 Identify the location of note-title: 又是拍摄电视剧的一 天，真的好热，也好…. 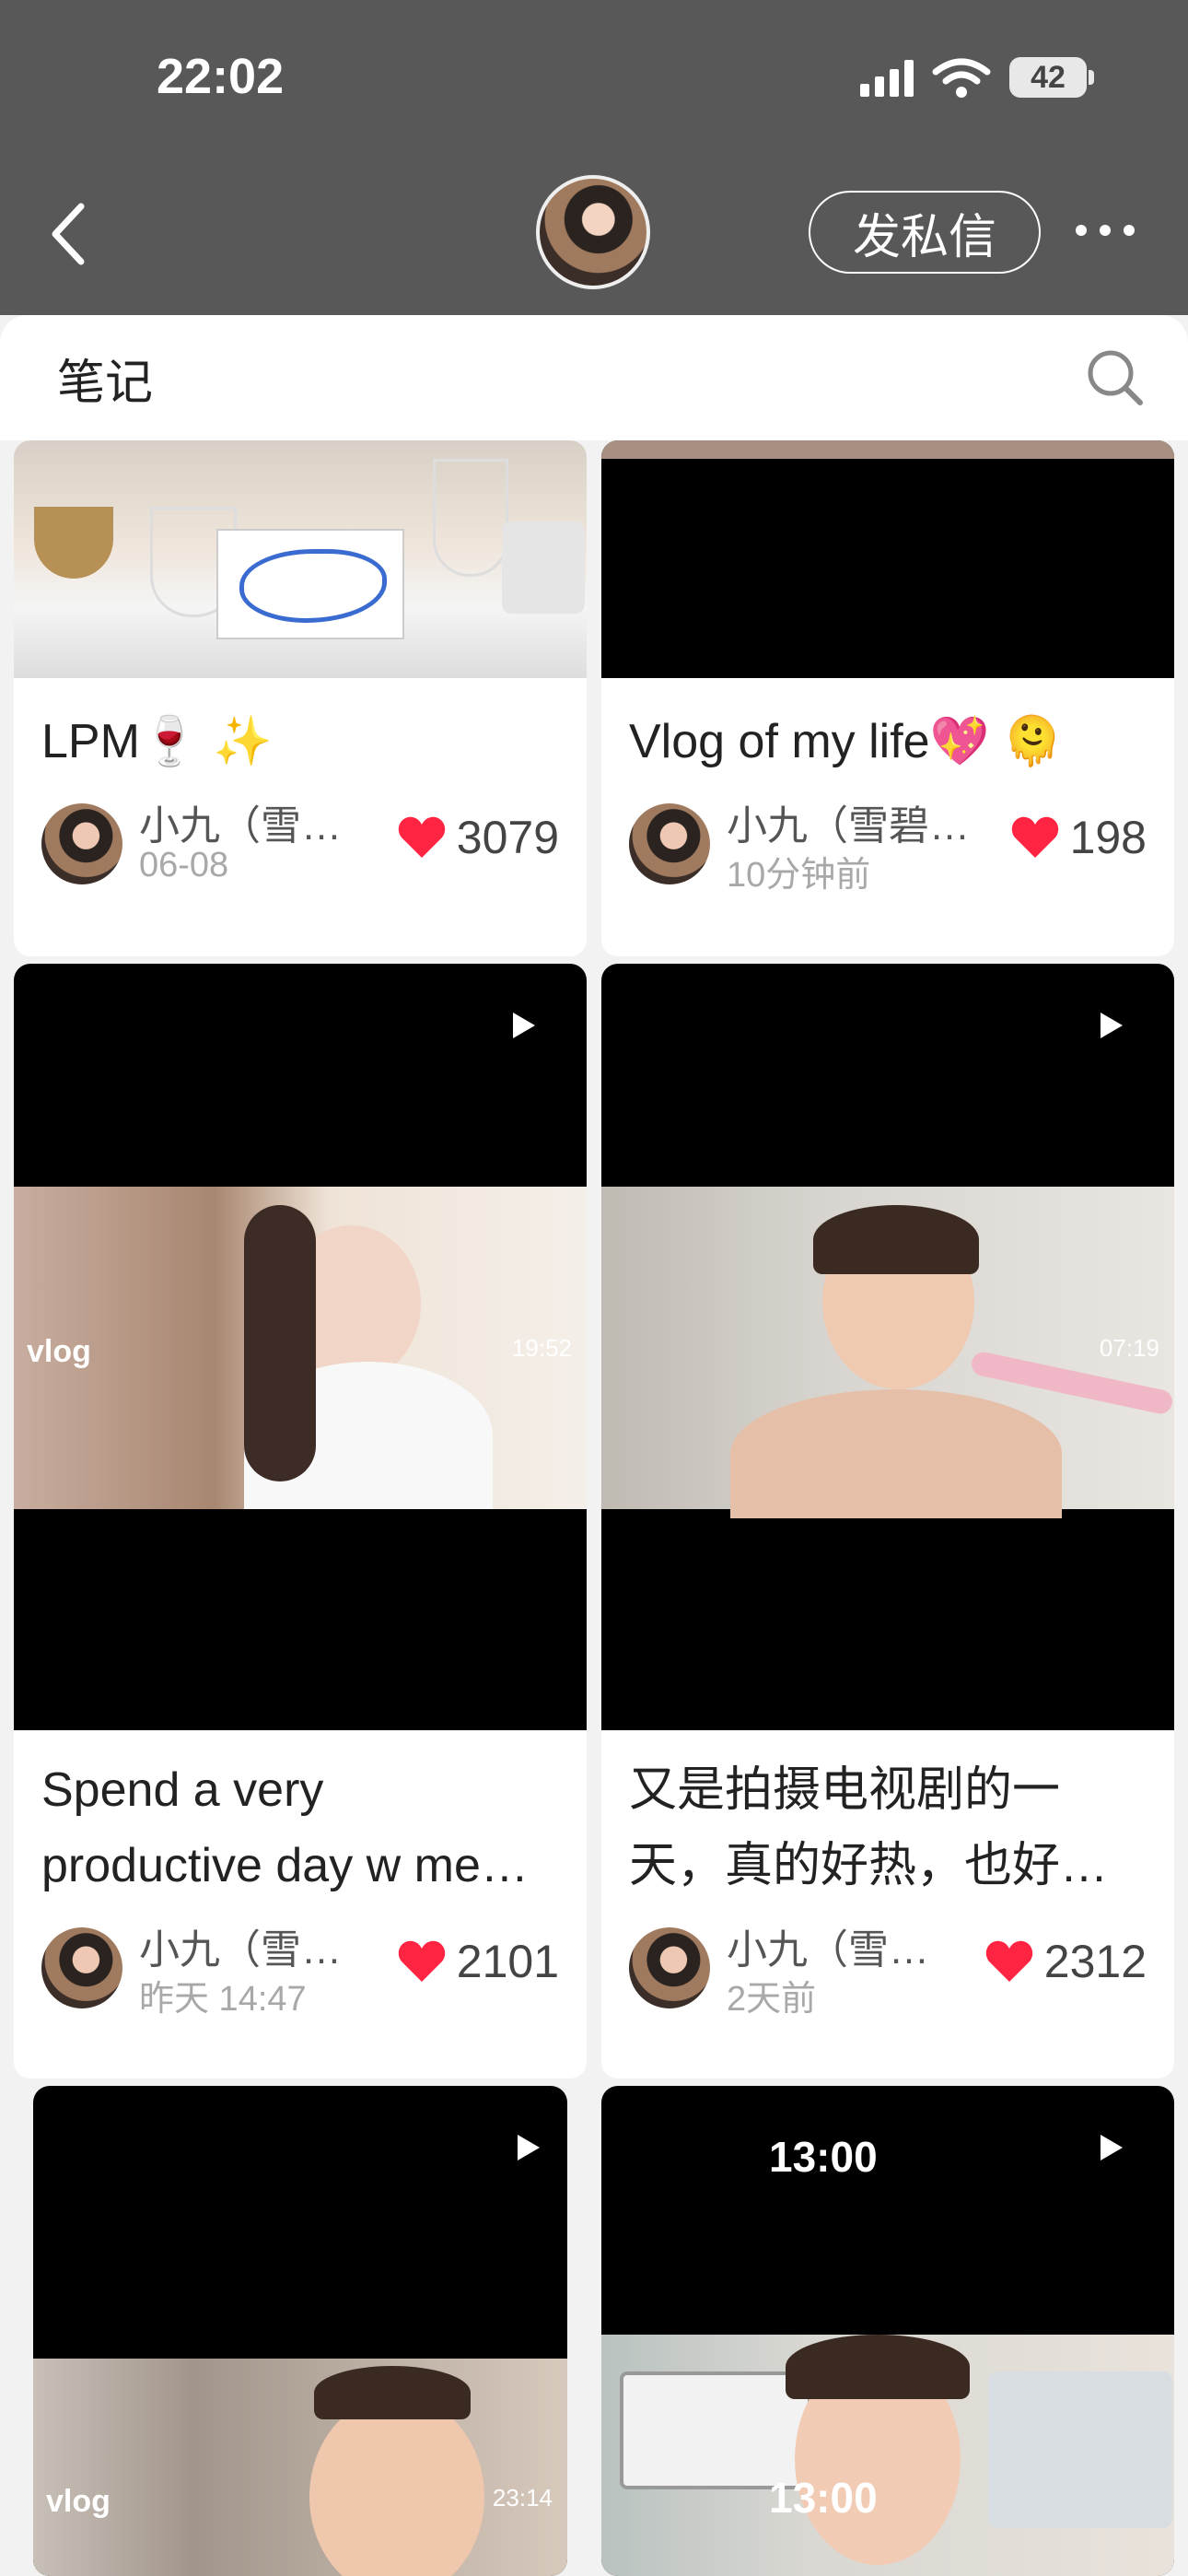
(869, 1827).